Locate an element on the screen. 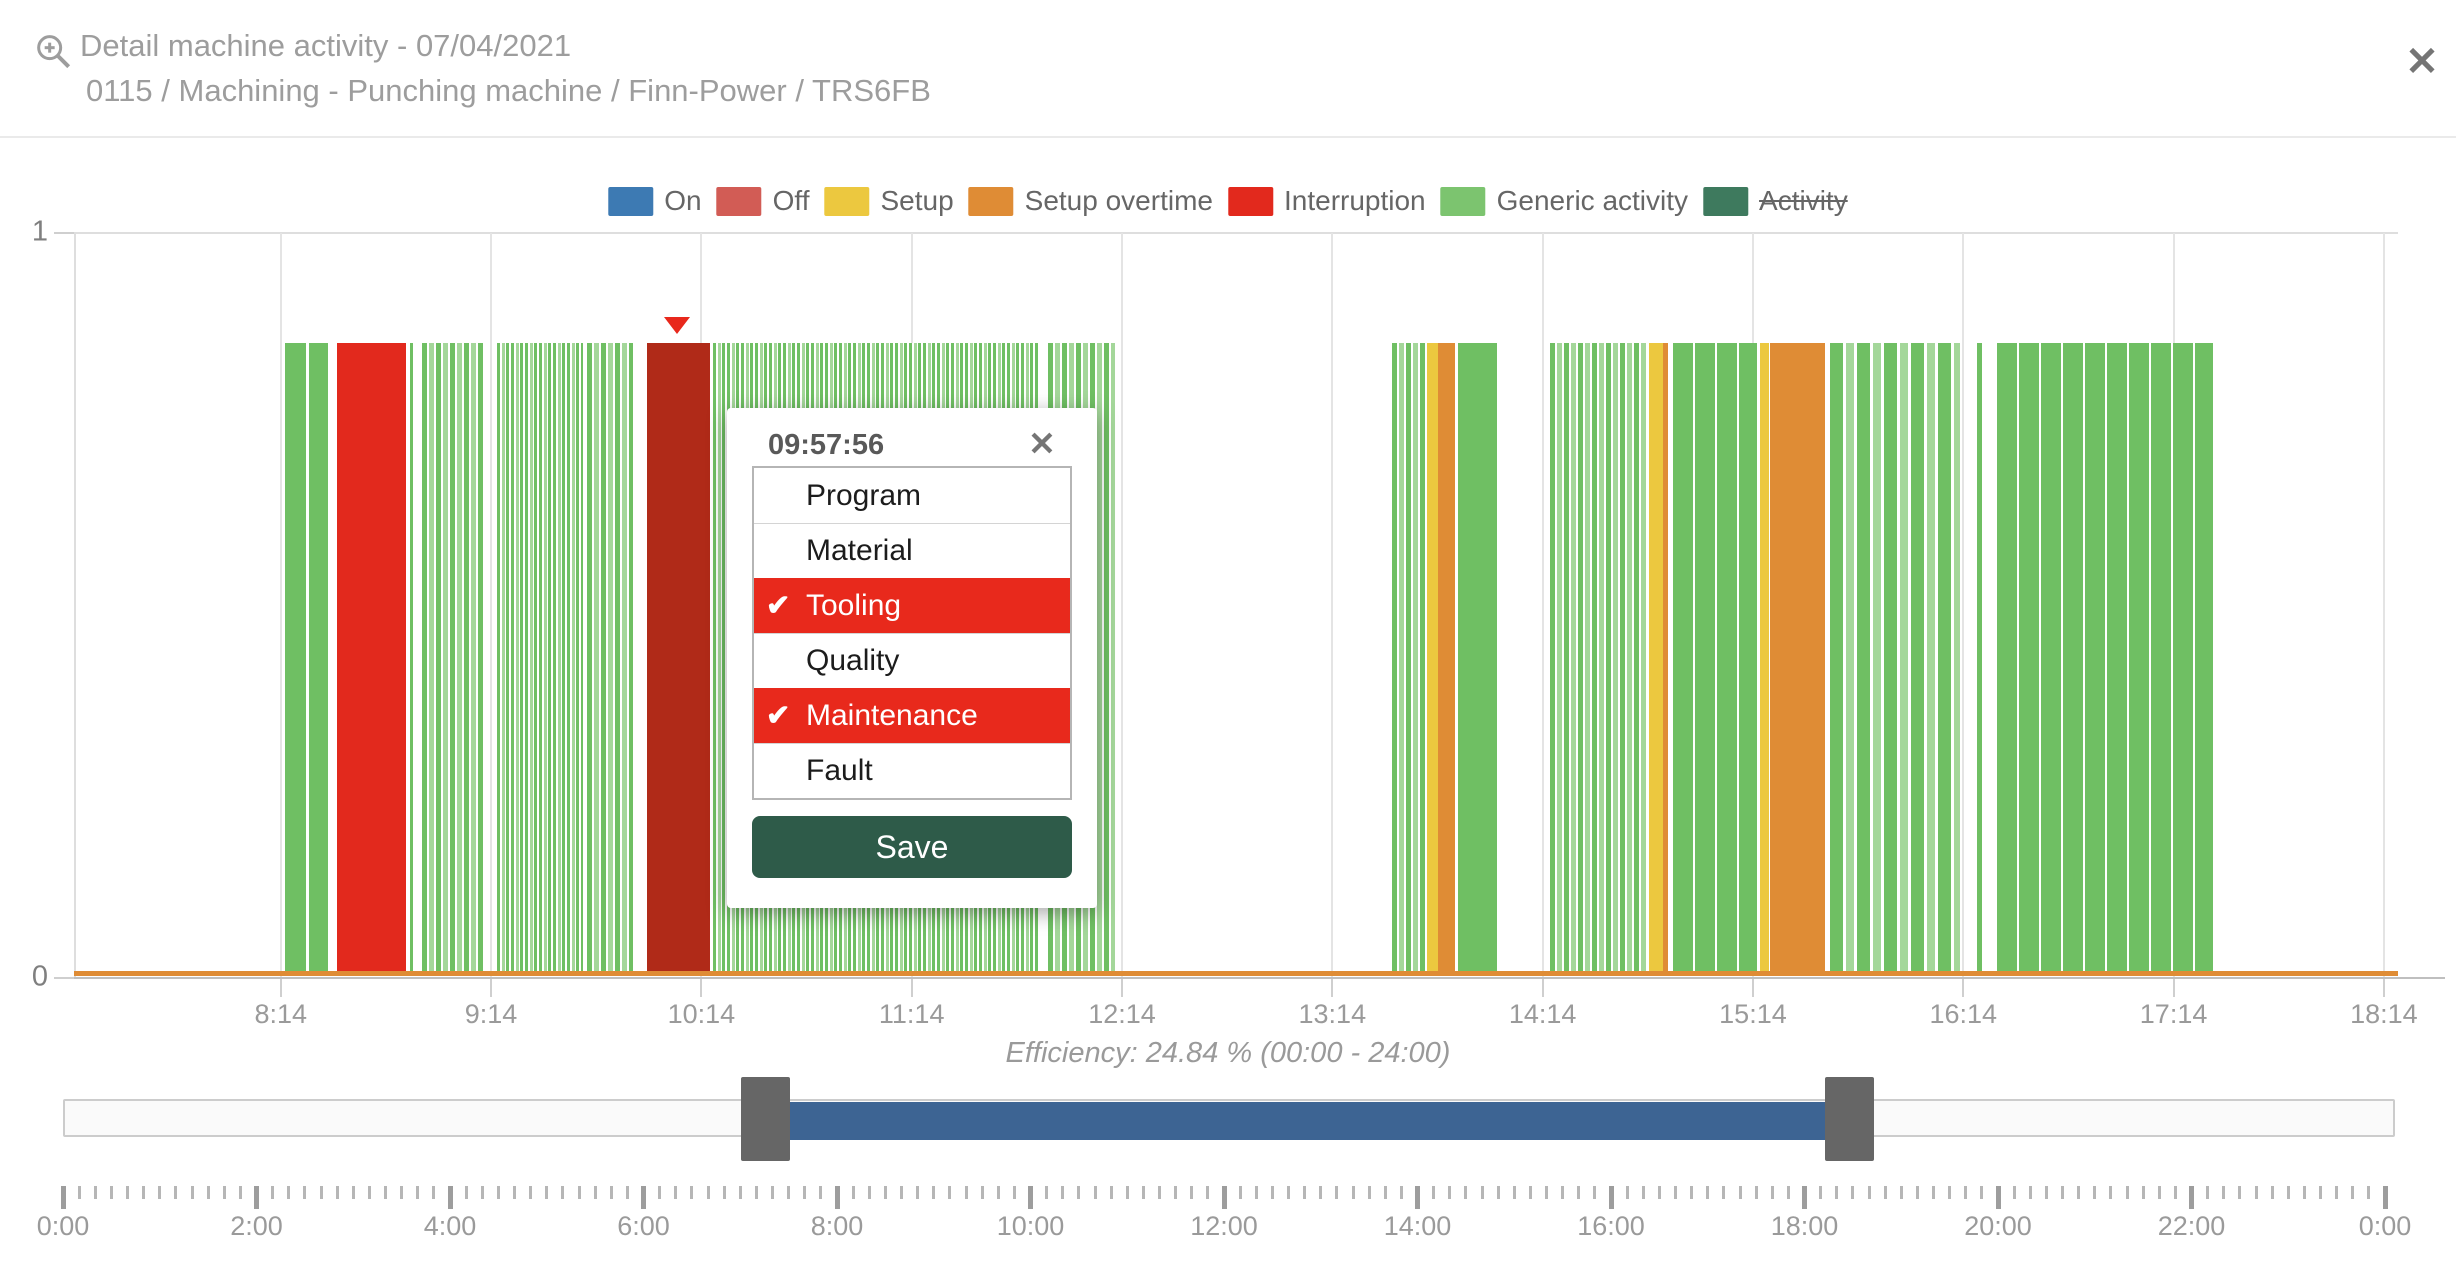  legend-item-off: Off is located at coordinates (762, 201).